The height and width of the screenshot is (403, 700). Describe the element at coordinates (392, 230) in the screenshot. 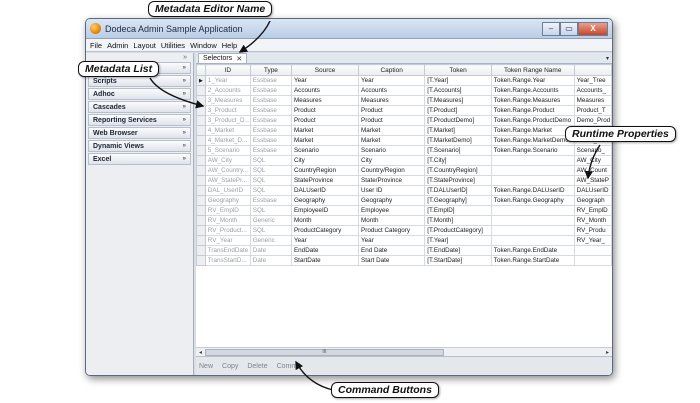

I see `cell-caption: Product Category` at that location.